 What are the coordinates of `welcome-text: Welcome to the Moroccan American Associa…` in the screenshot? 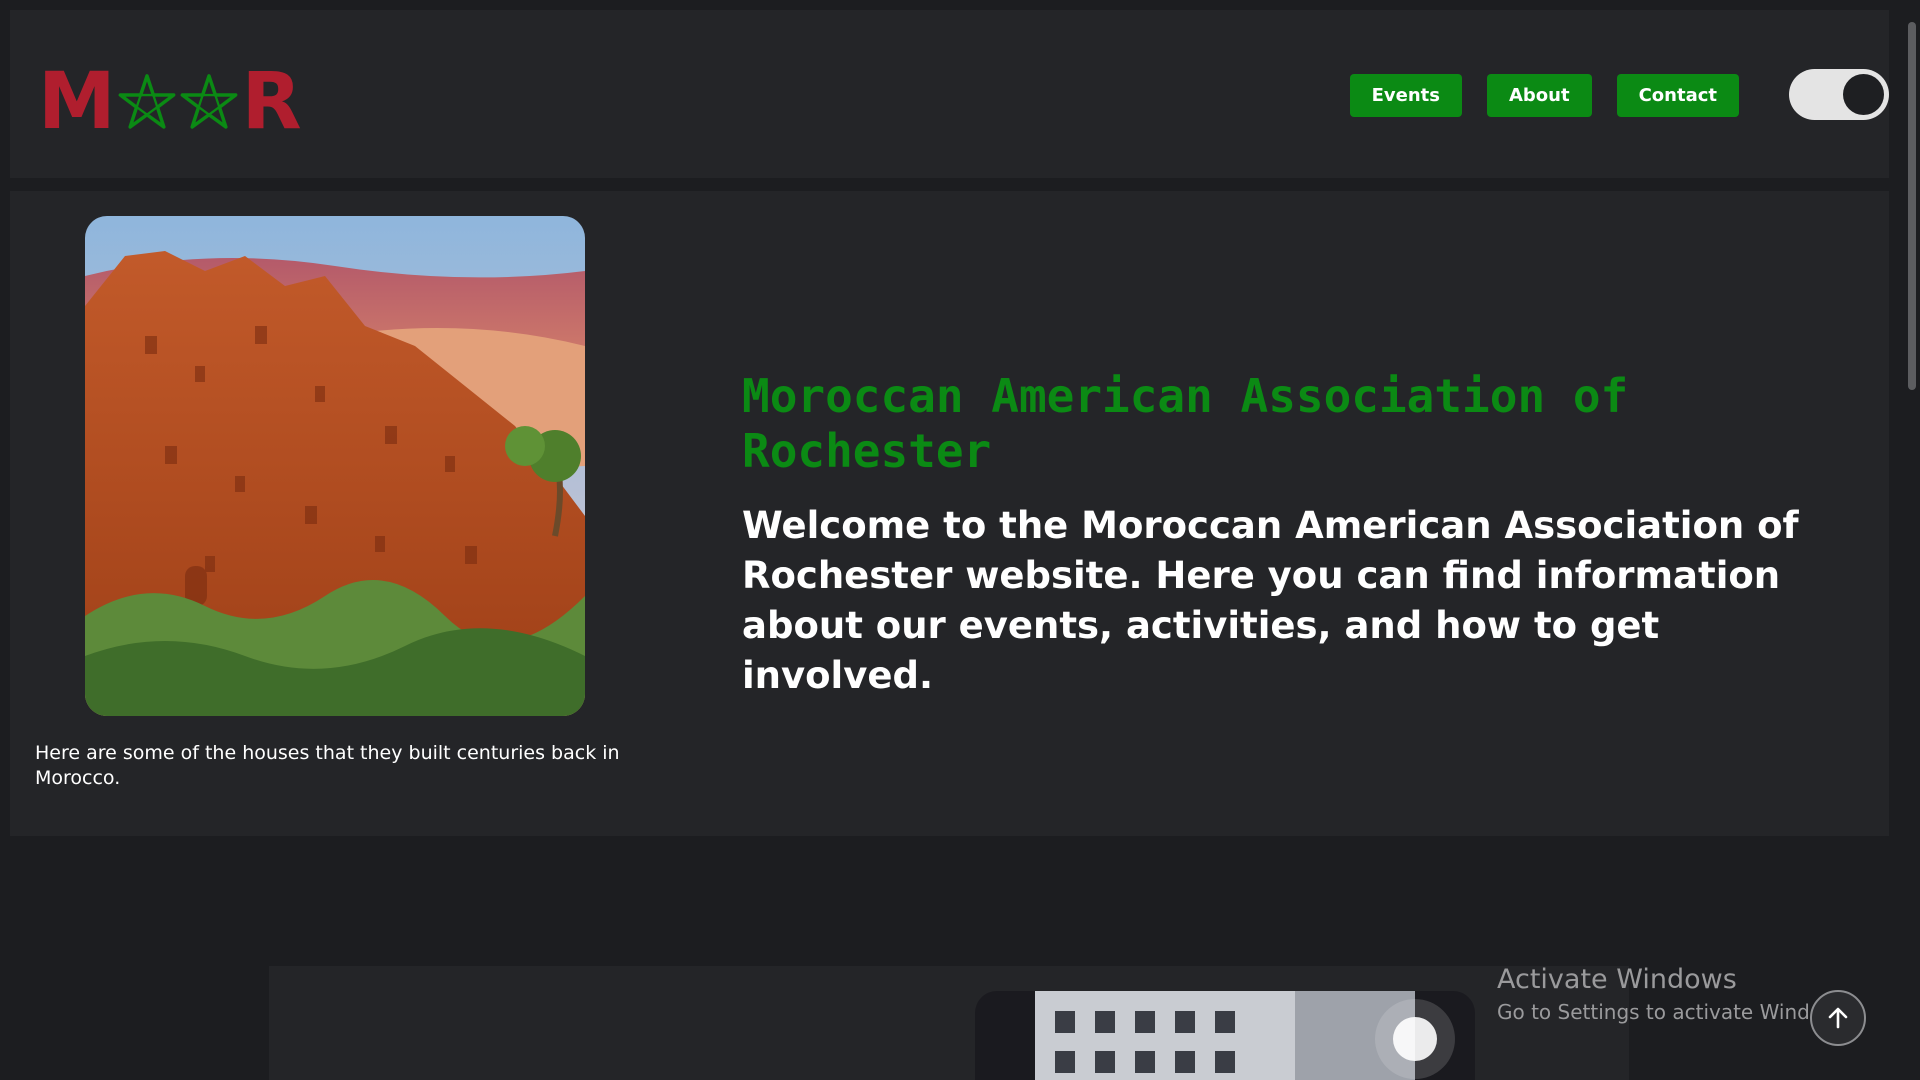 It's located at (1270, 600).